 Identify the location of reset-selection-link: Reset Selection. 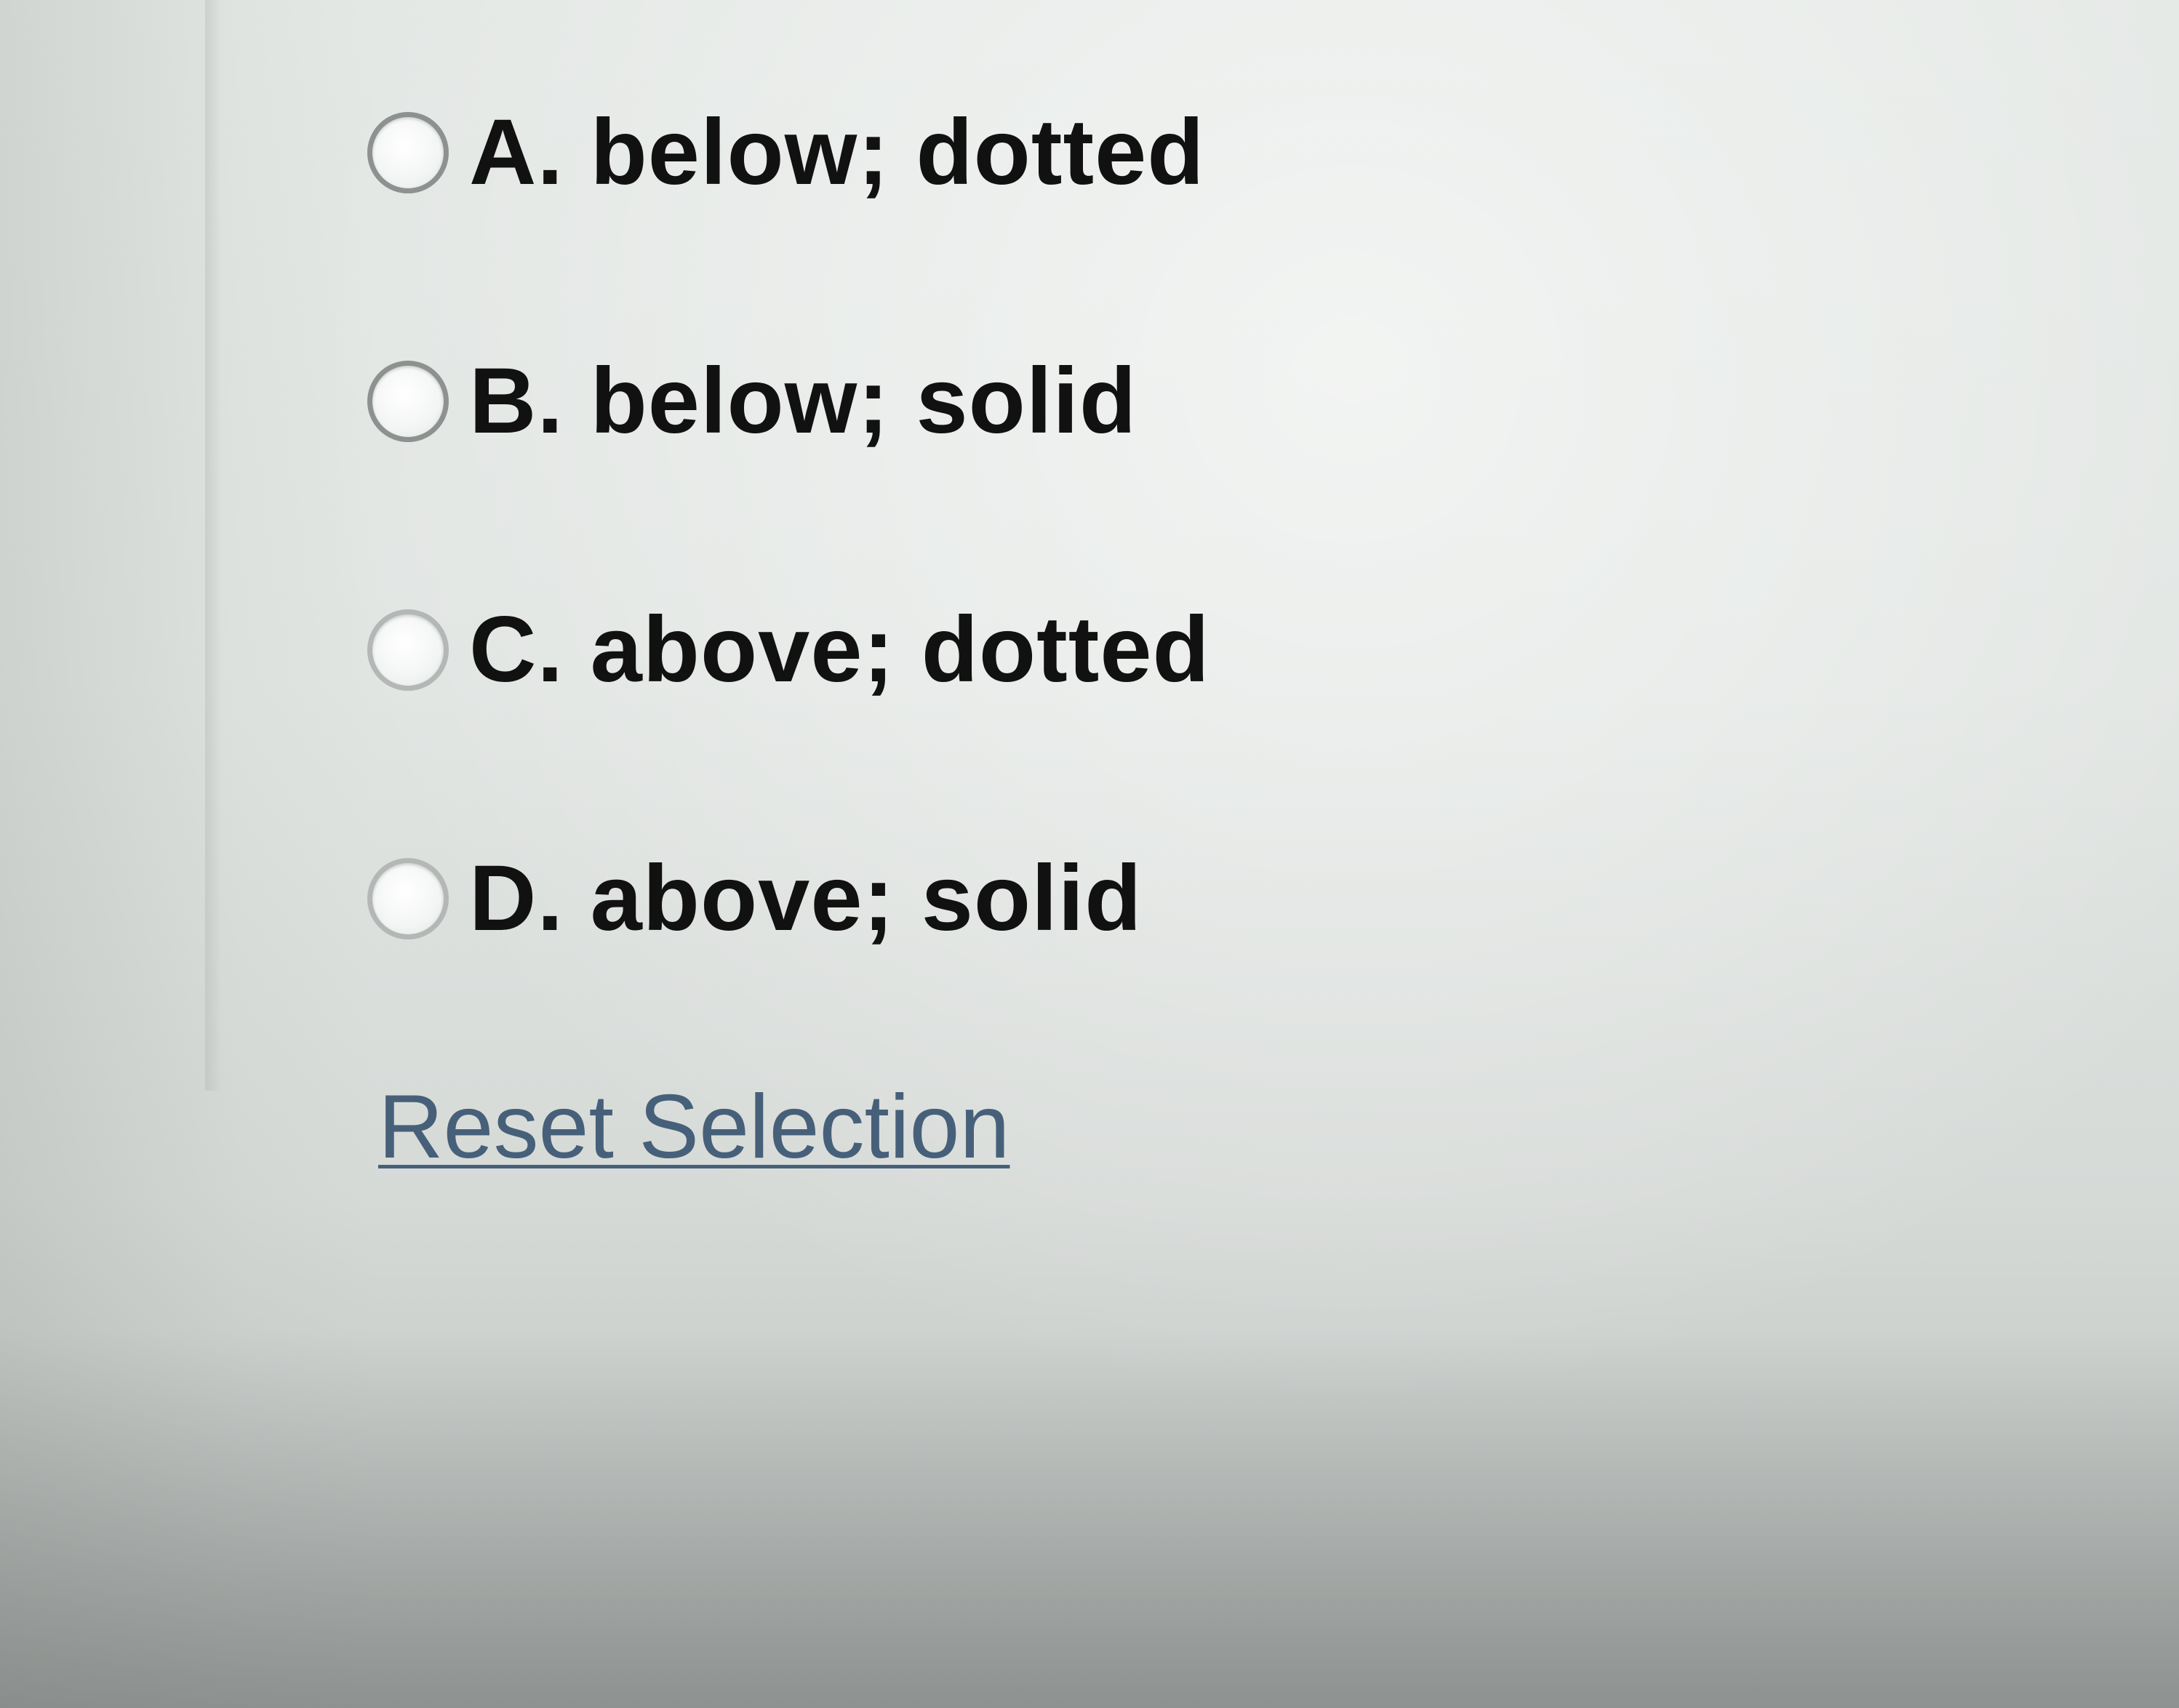
(693, 1127).